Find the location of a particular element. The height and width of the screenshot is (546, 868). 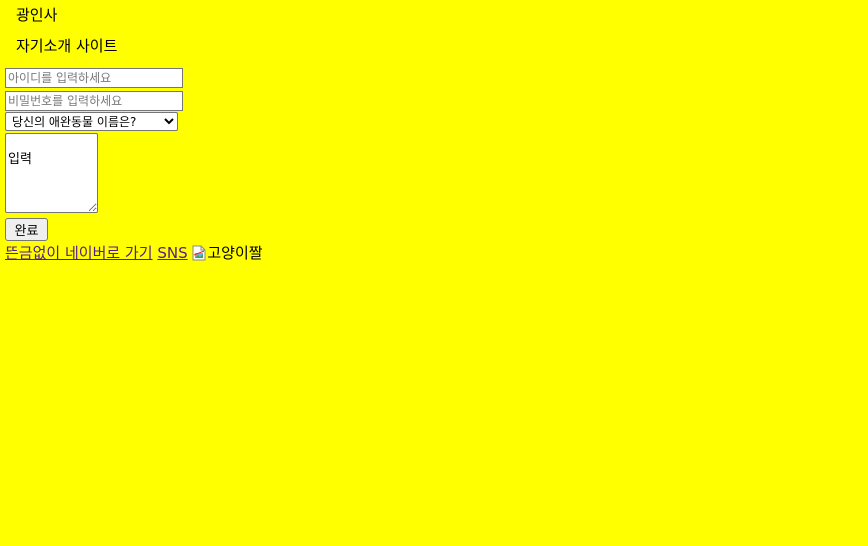

site-subtitle: 자기소개 사이트 is located at coordinates (67, 46).